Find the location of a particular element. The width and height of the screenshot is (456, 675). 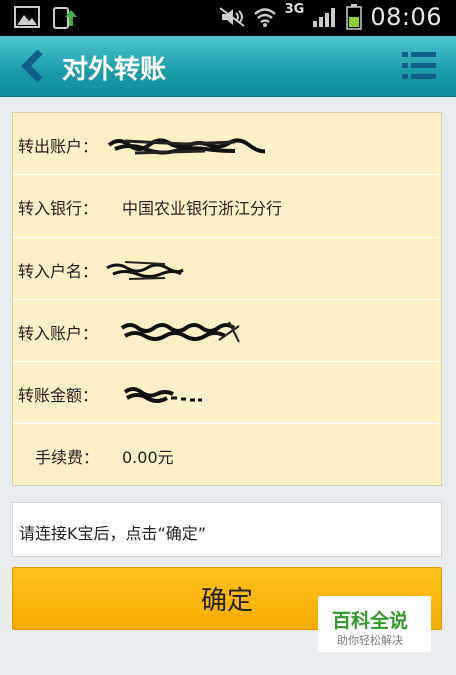

mute-icon is located at coordinates (232, 17).